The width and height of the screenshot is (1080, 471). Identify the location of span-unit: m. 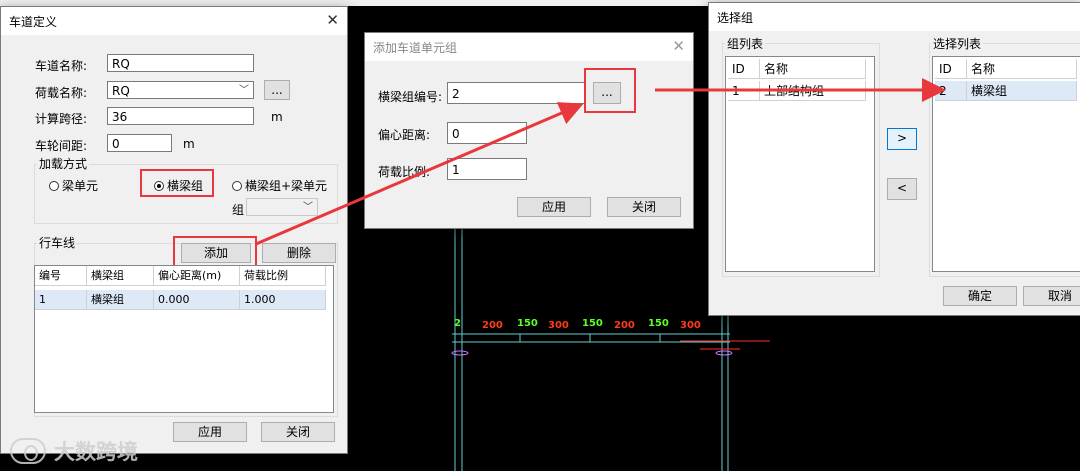
(277, 117).